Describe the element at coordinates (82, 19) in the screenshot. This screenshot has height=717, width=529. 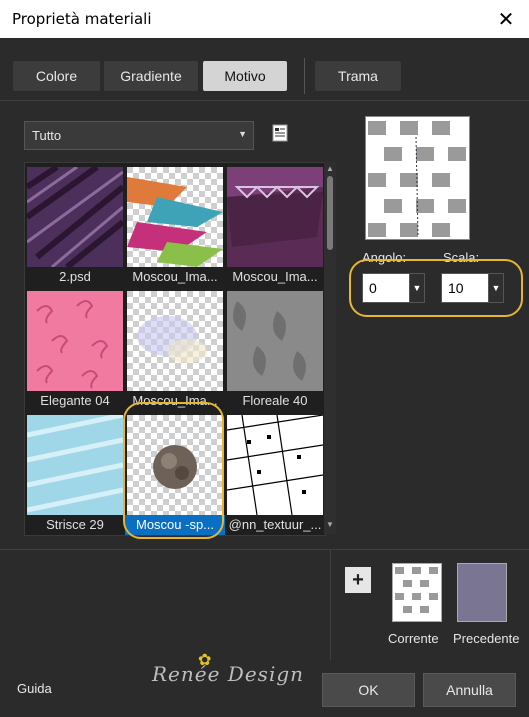
I see `window-title: Proprietà materiali` at that location.